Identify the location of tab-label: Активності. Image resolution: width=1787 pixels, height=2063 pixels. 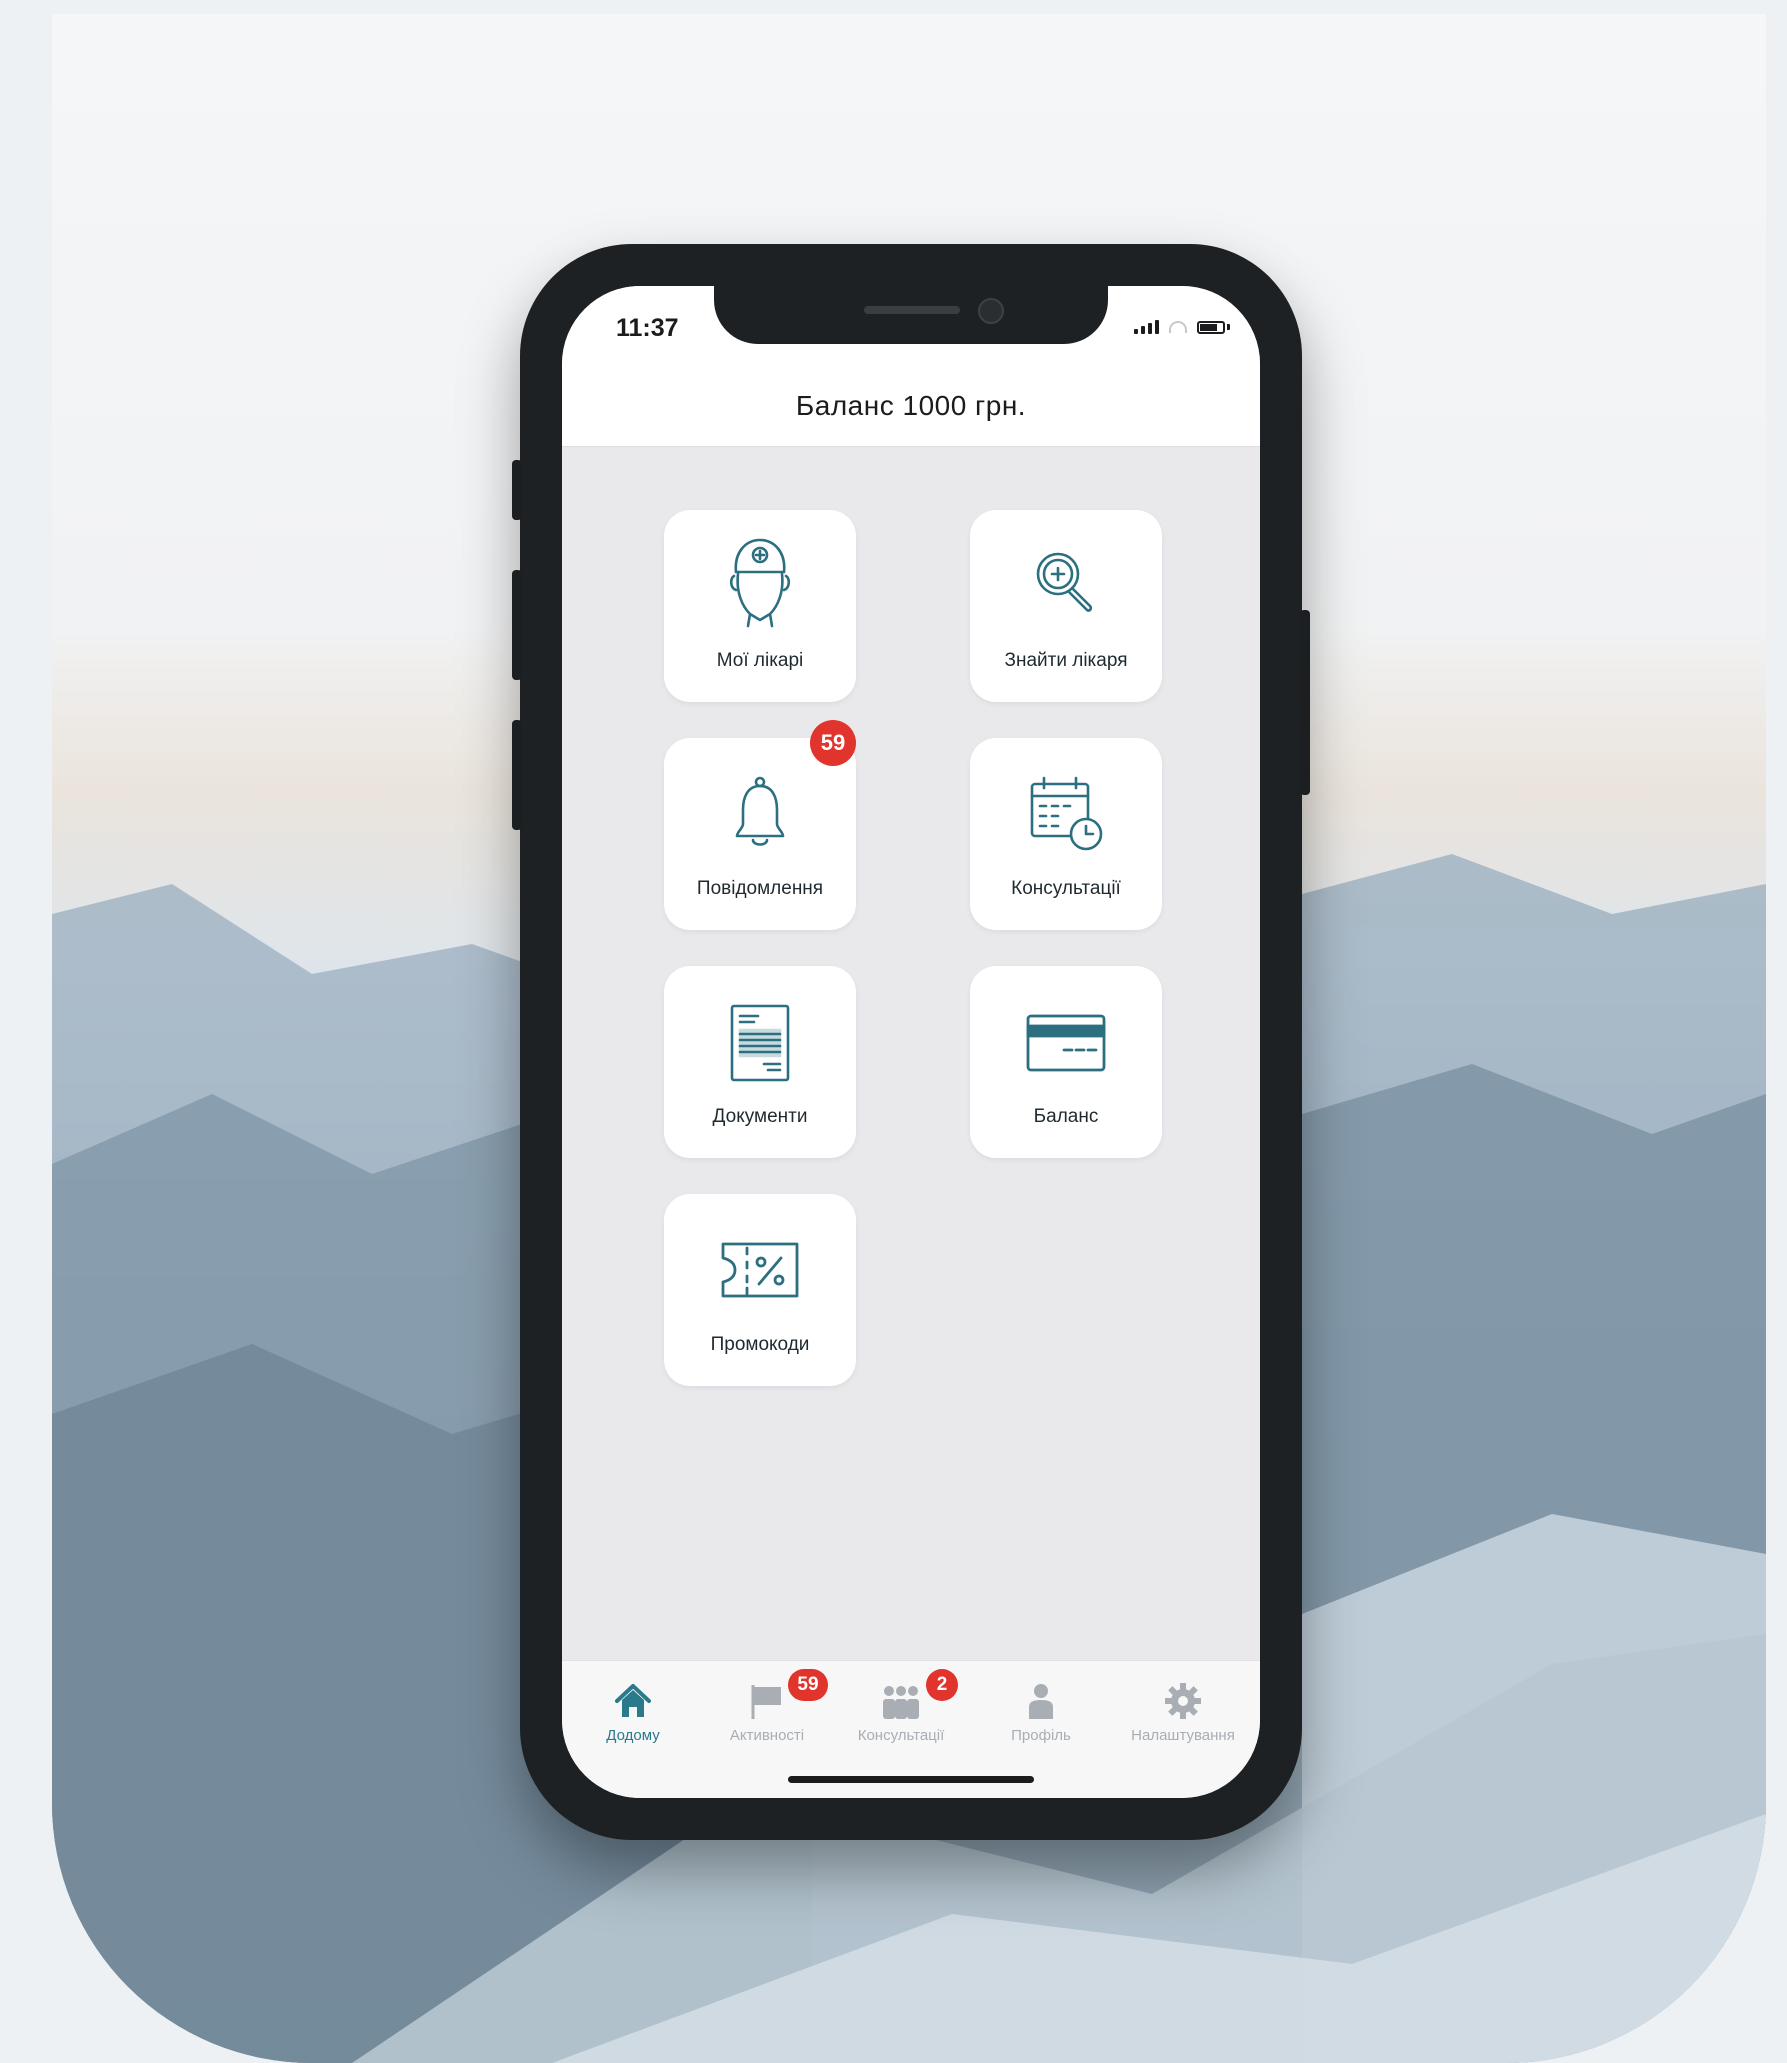
(767, 1735).